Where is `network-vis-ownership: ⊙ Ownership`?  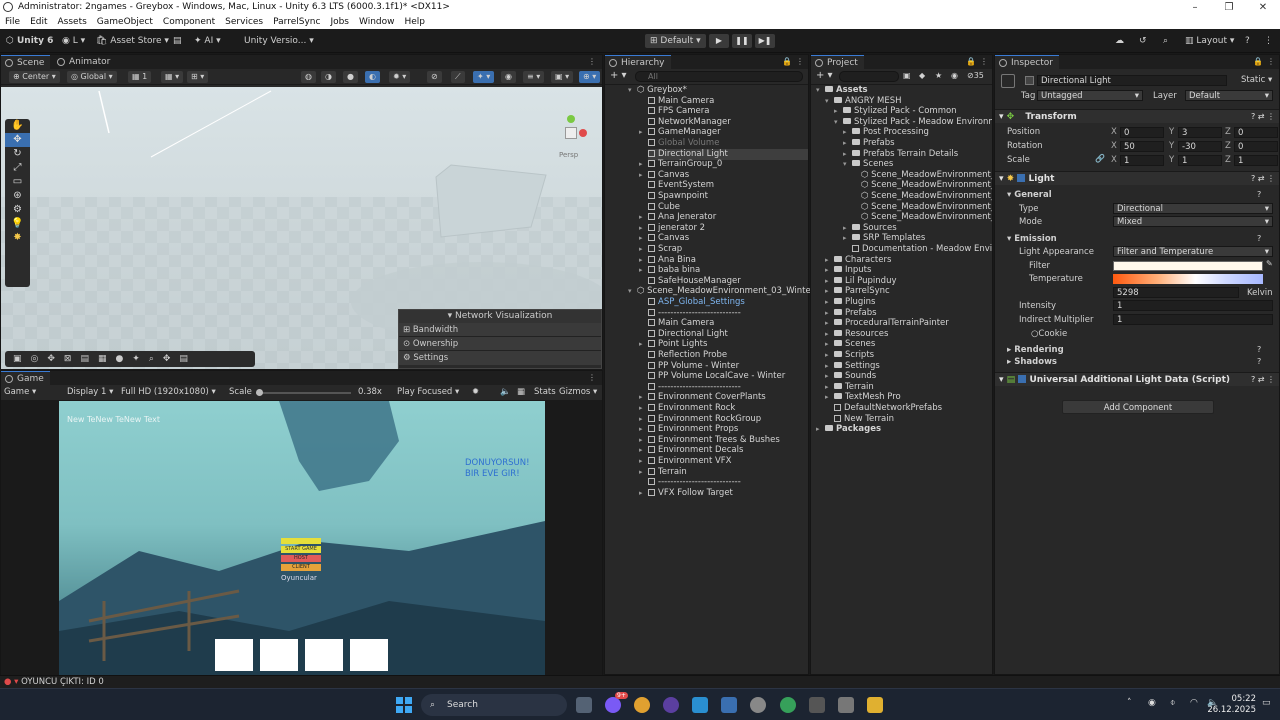 network-vis-ownership: ⊙ Ownership is located at coordinates (500, 344).